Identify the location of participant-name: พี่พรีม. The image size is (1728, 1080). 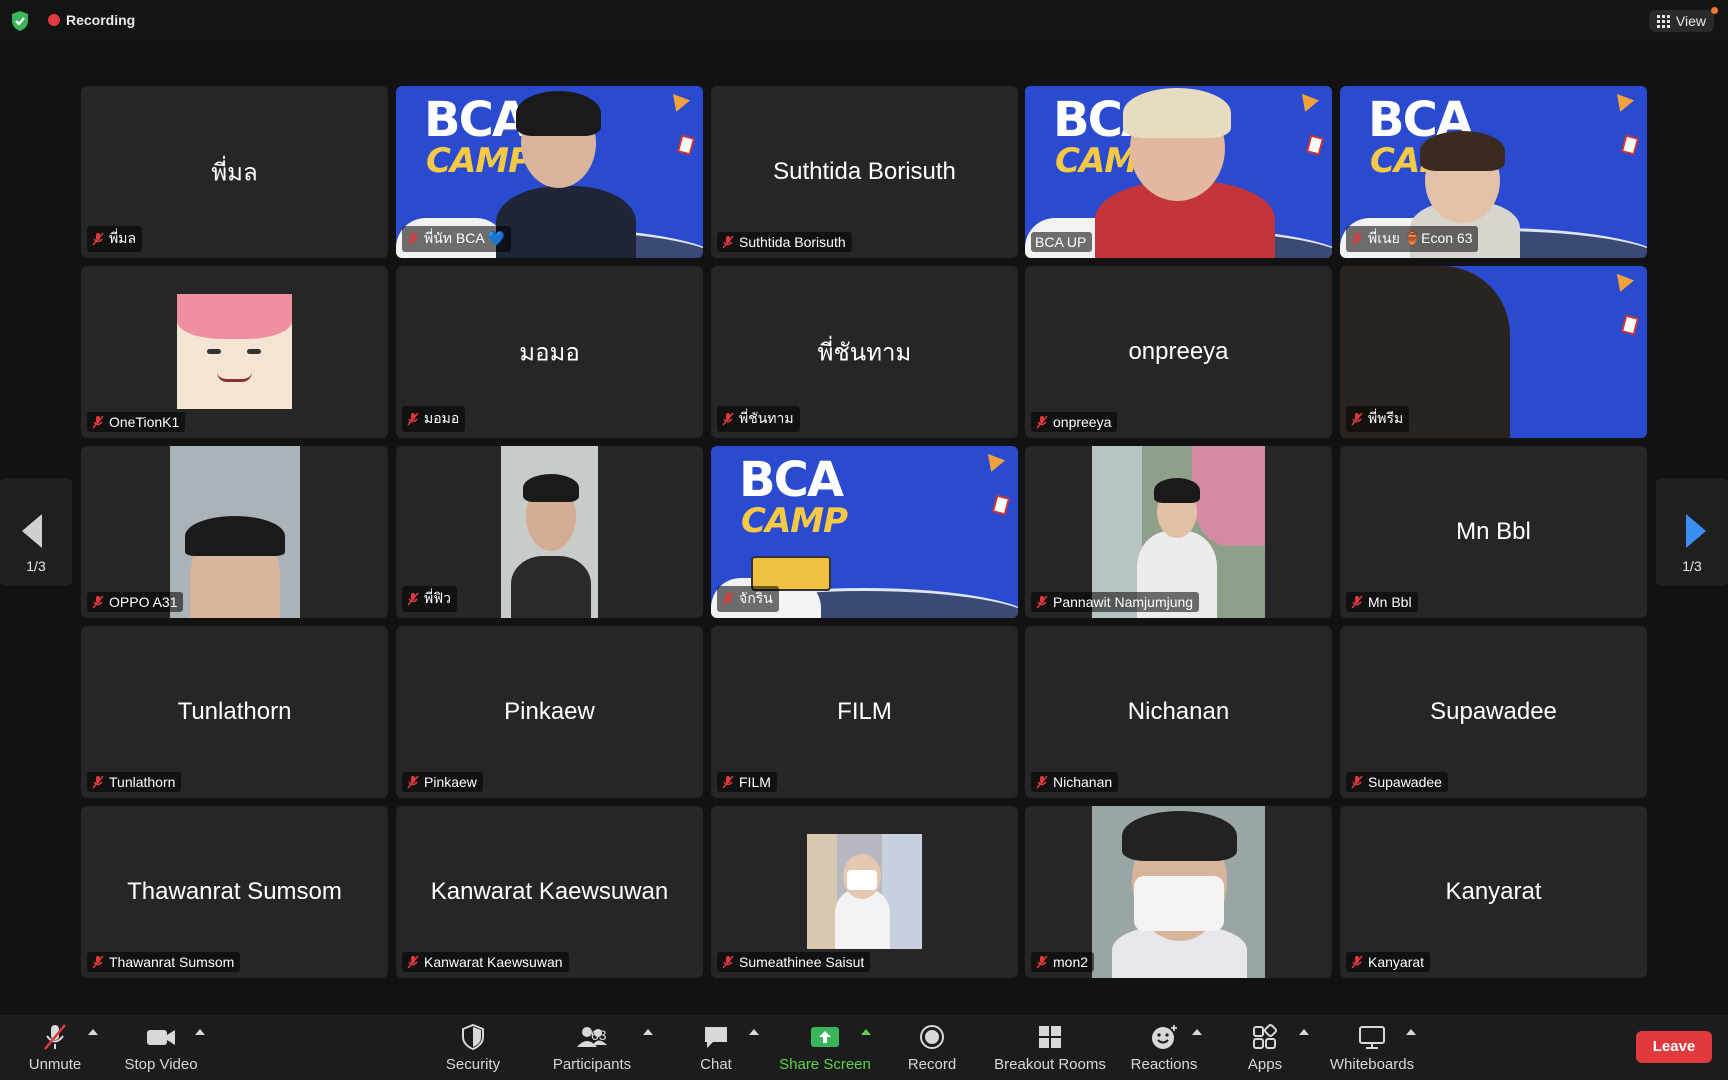
(1386, 418).